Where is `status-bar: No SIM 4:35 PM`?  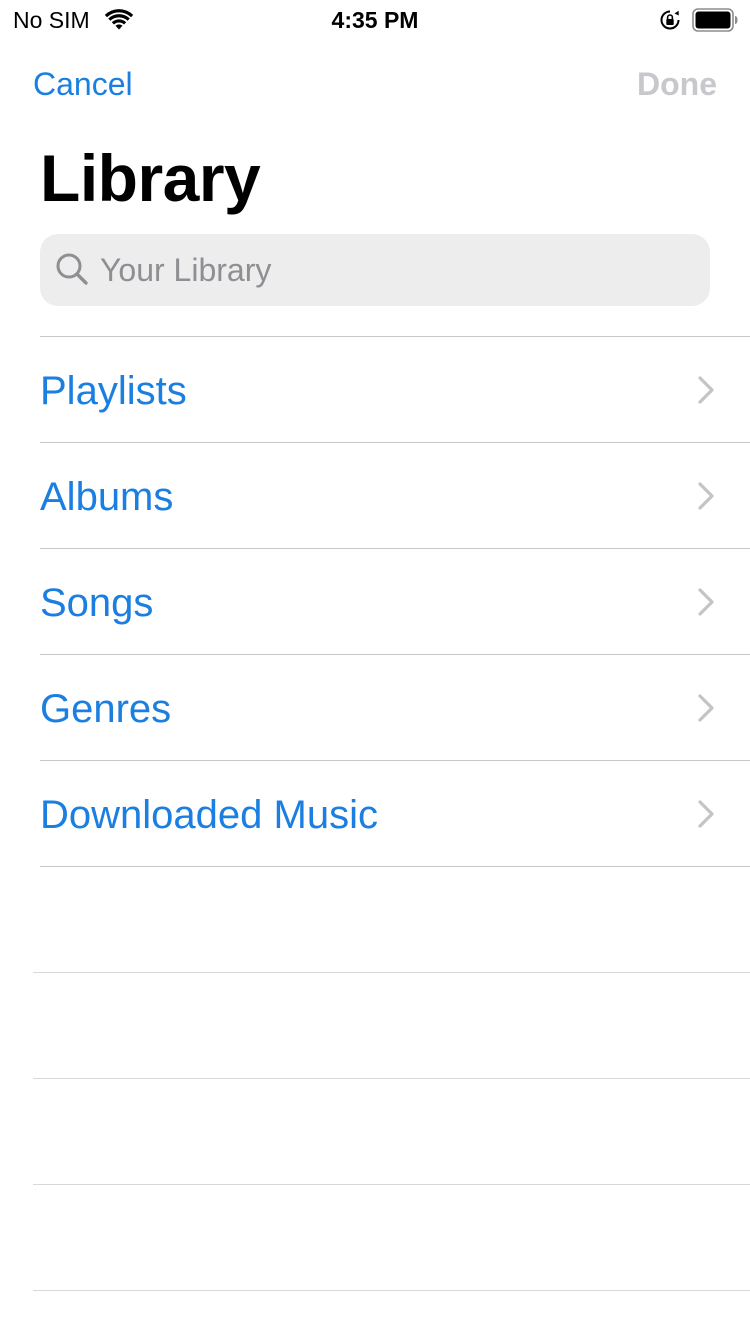 status-bar: No SIM 4:35 PM is located at coordinates (375, 20).